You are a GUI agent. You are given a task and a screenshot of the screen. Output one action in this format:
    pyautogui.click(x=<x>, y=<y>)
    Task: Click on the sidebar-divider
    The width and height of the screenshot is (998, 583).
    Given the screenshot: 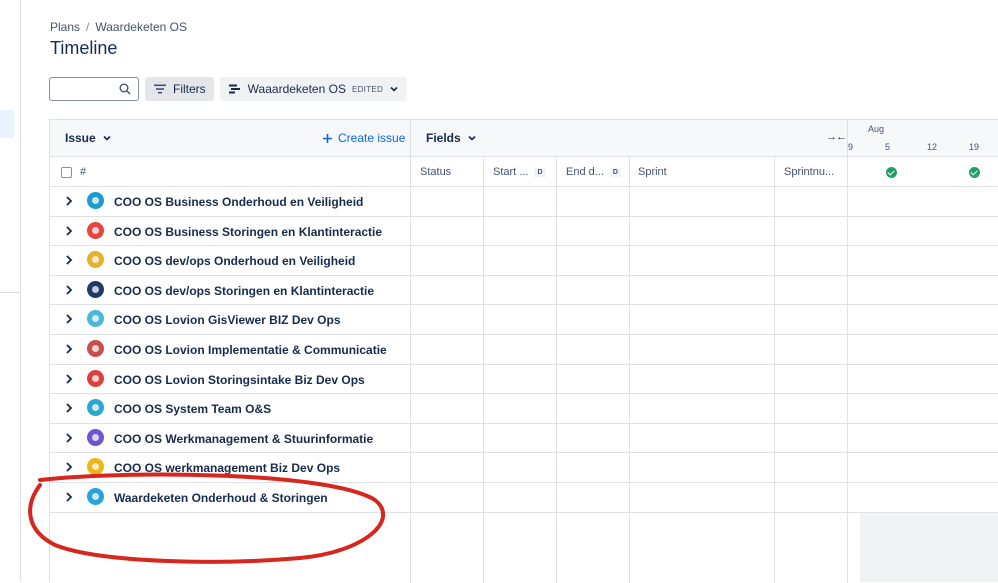 What is the action you would take?
    pyautogui.click(x=10, y=292)
    